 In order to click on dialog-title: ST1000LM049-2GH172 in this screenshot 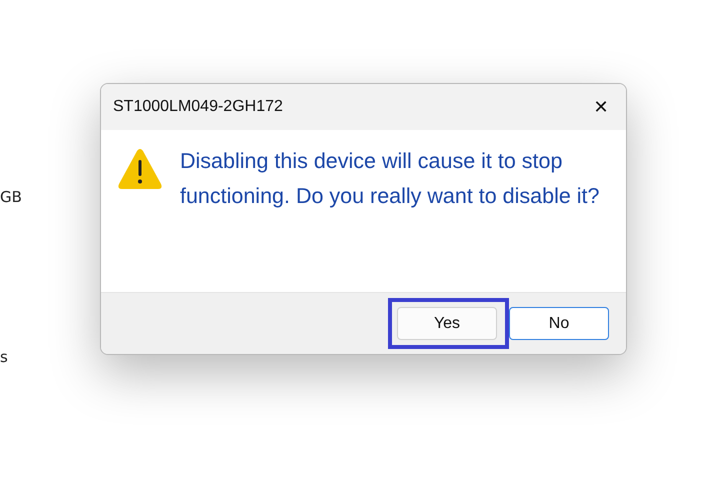, I will do `click(198, 107)`.